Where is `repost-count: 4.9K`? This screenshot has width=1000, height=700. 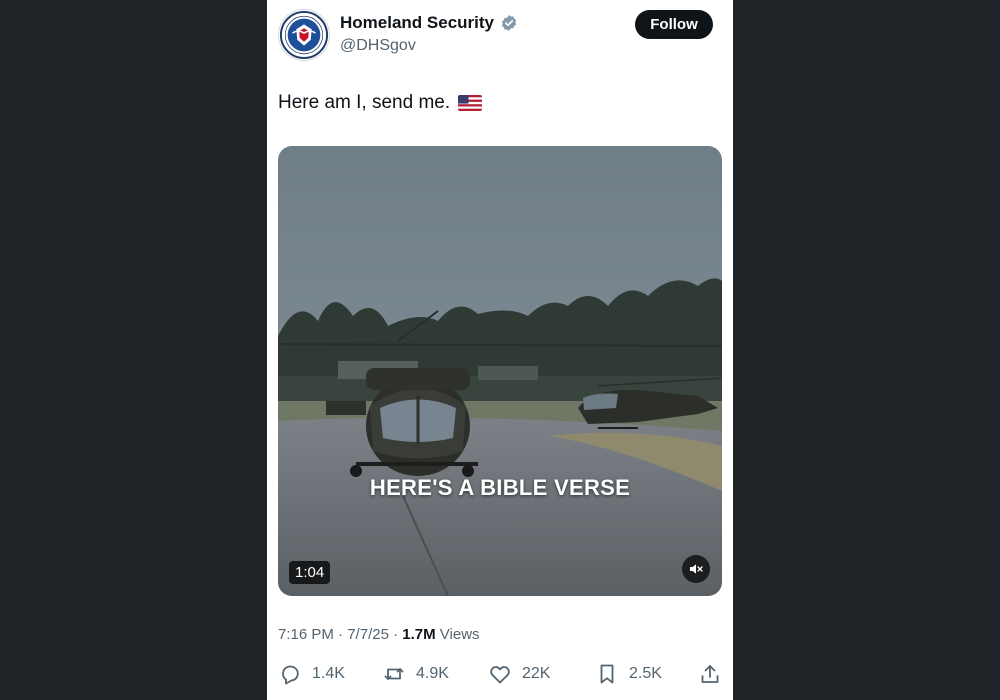 repost-count: 4.9K is located at coordinates (432, 673).